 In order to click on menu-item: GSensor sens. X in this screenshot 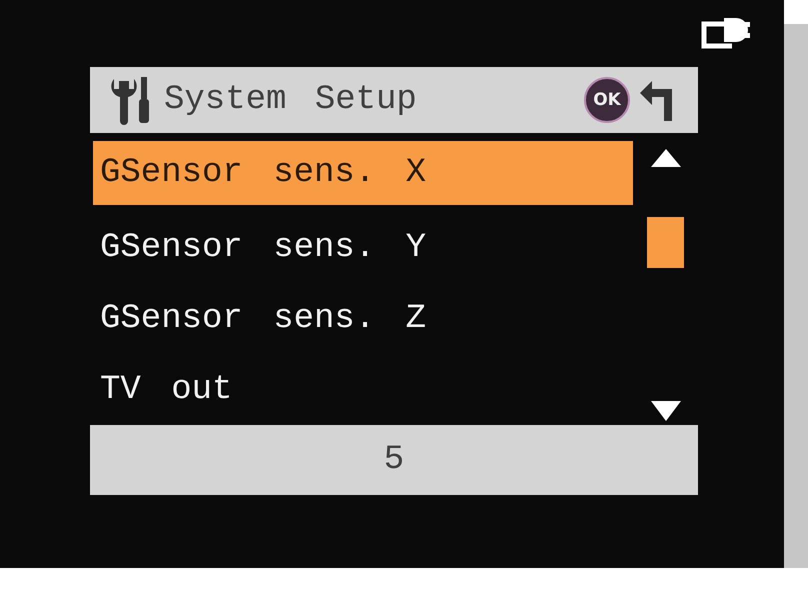, I will do `click(363, 173)`.